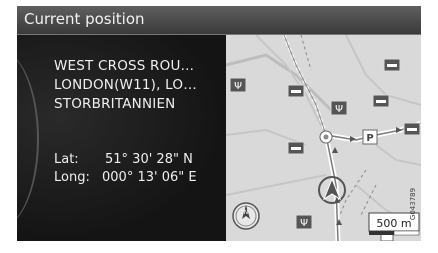 Image resolution: width=438 pixels, height=253 pixels. What do you see at coordinates (66, 159) in the screenshot?
I see `latitude-label: Lat:` at bounding box center [66, 159].